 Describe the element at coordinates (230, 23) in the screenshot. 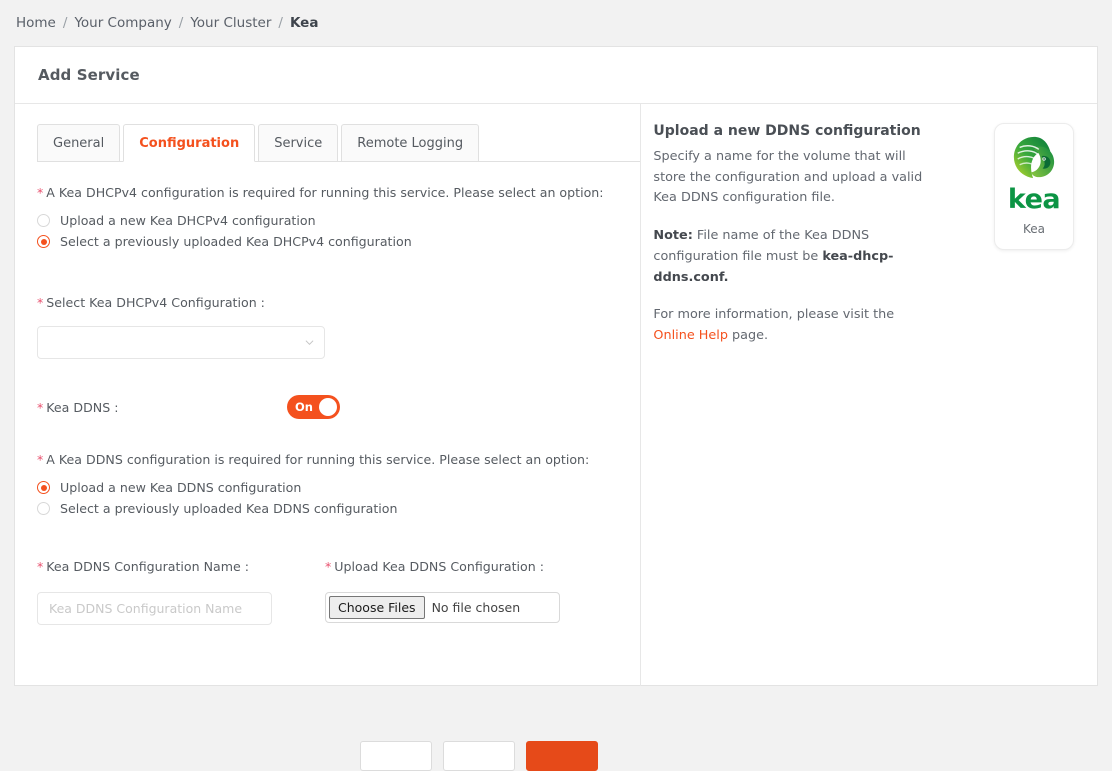

I see `breadcrumb-item-your-cluster: Your Cluster` at that location.